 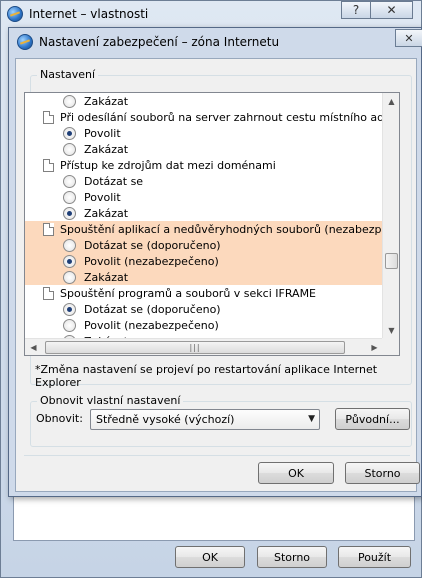 I want to click on scroll-left-icon: ◀, so click(x=33, y=347).